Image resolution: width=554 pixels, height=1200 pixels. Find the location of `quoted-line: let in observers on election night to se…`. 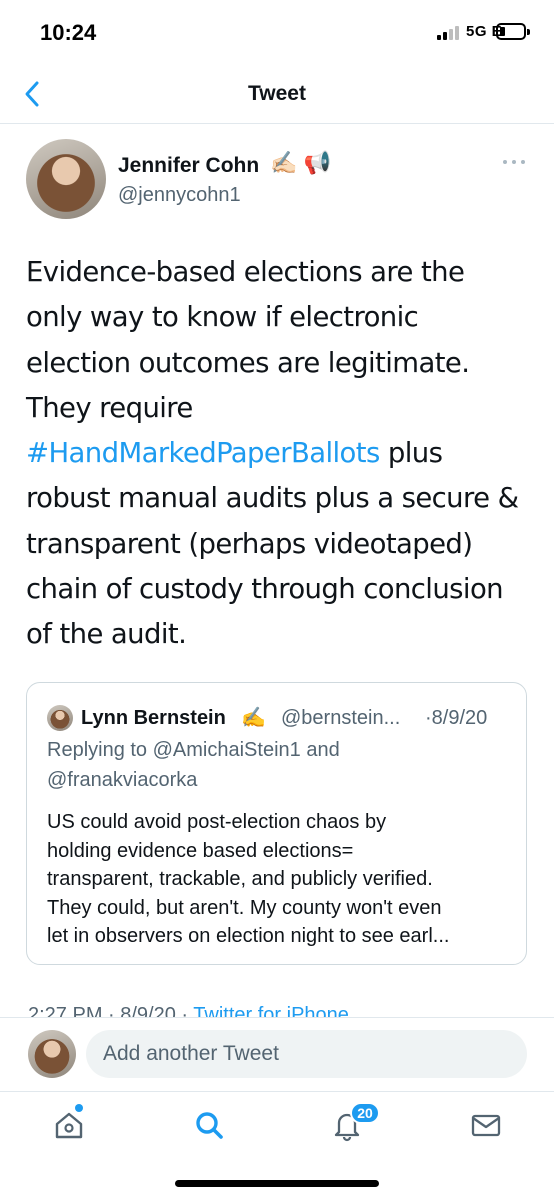

quoted-line: let in observers on election night to se… is located at coordinates (248, 936).